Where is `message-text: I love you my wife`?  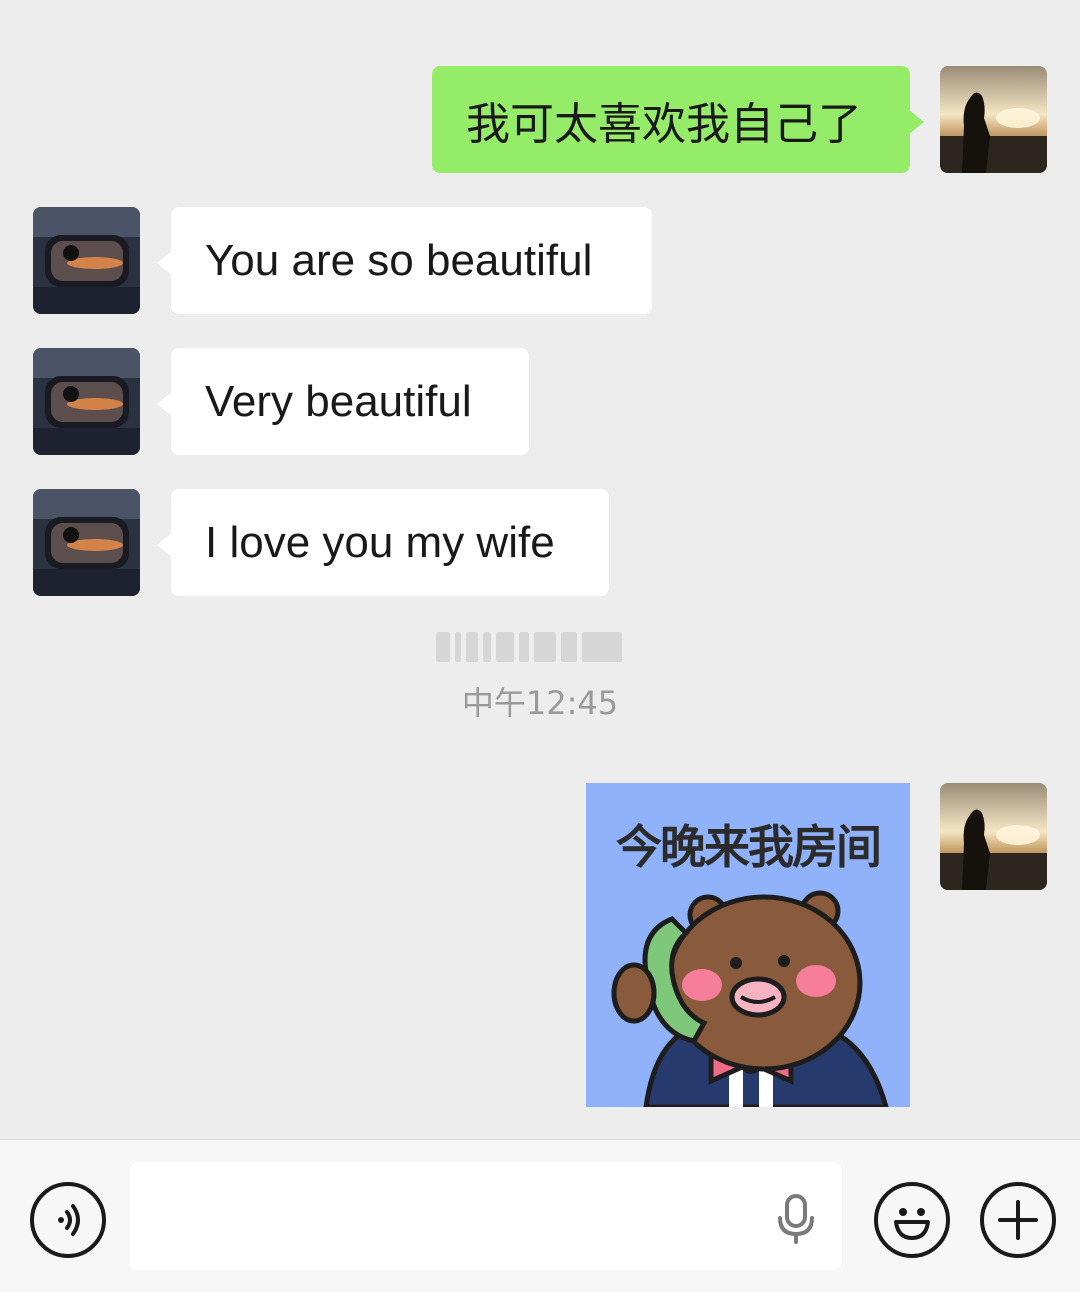
message-text: I love you my wife is located at coordinates (380, 542).